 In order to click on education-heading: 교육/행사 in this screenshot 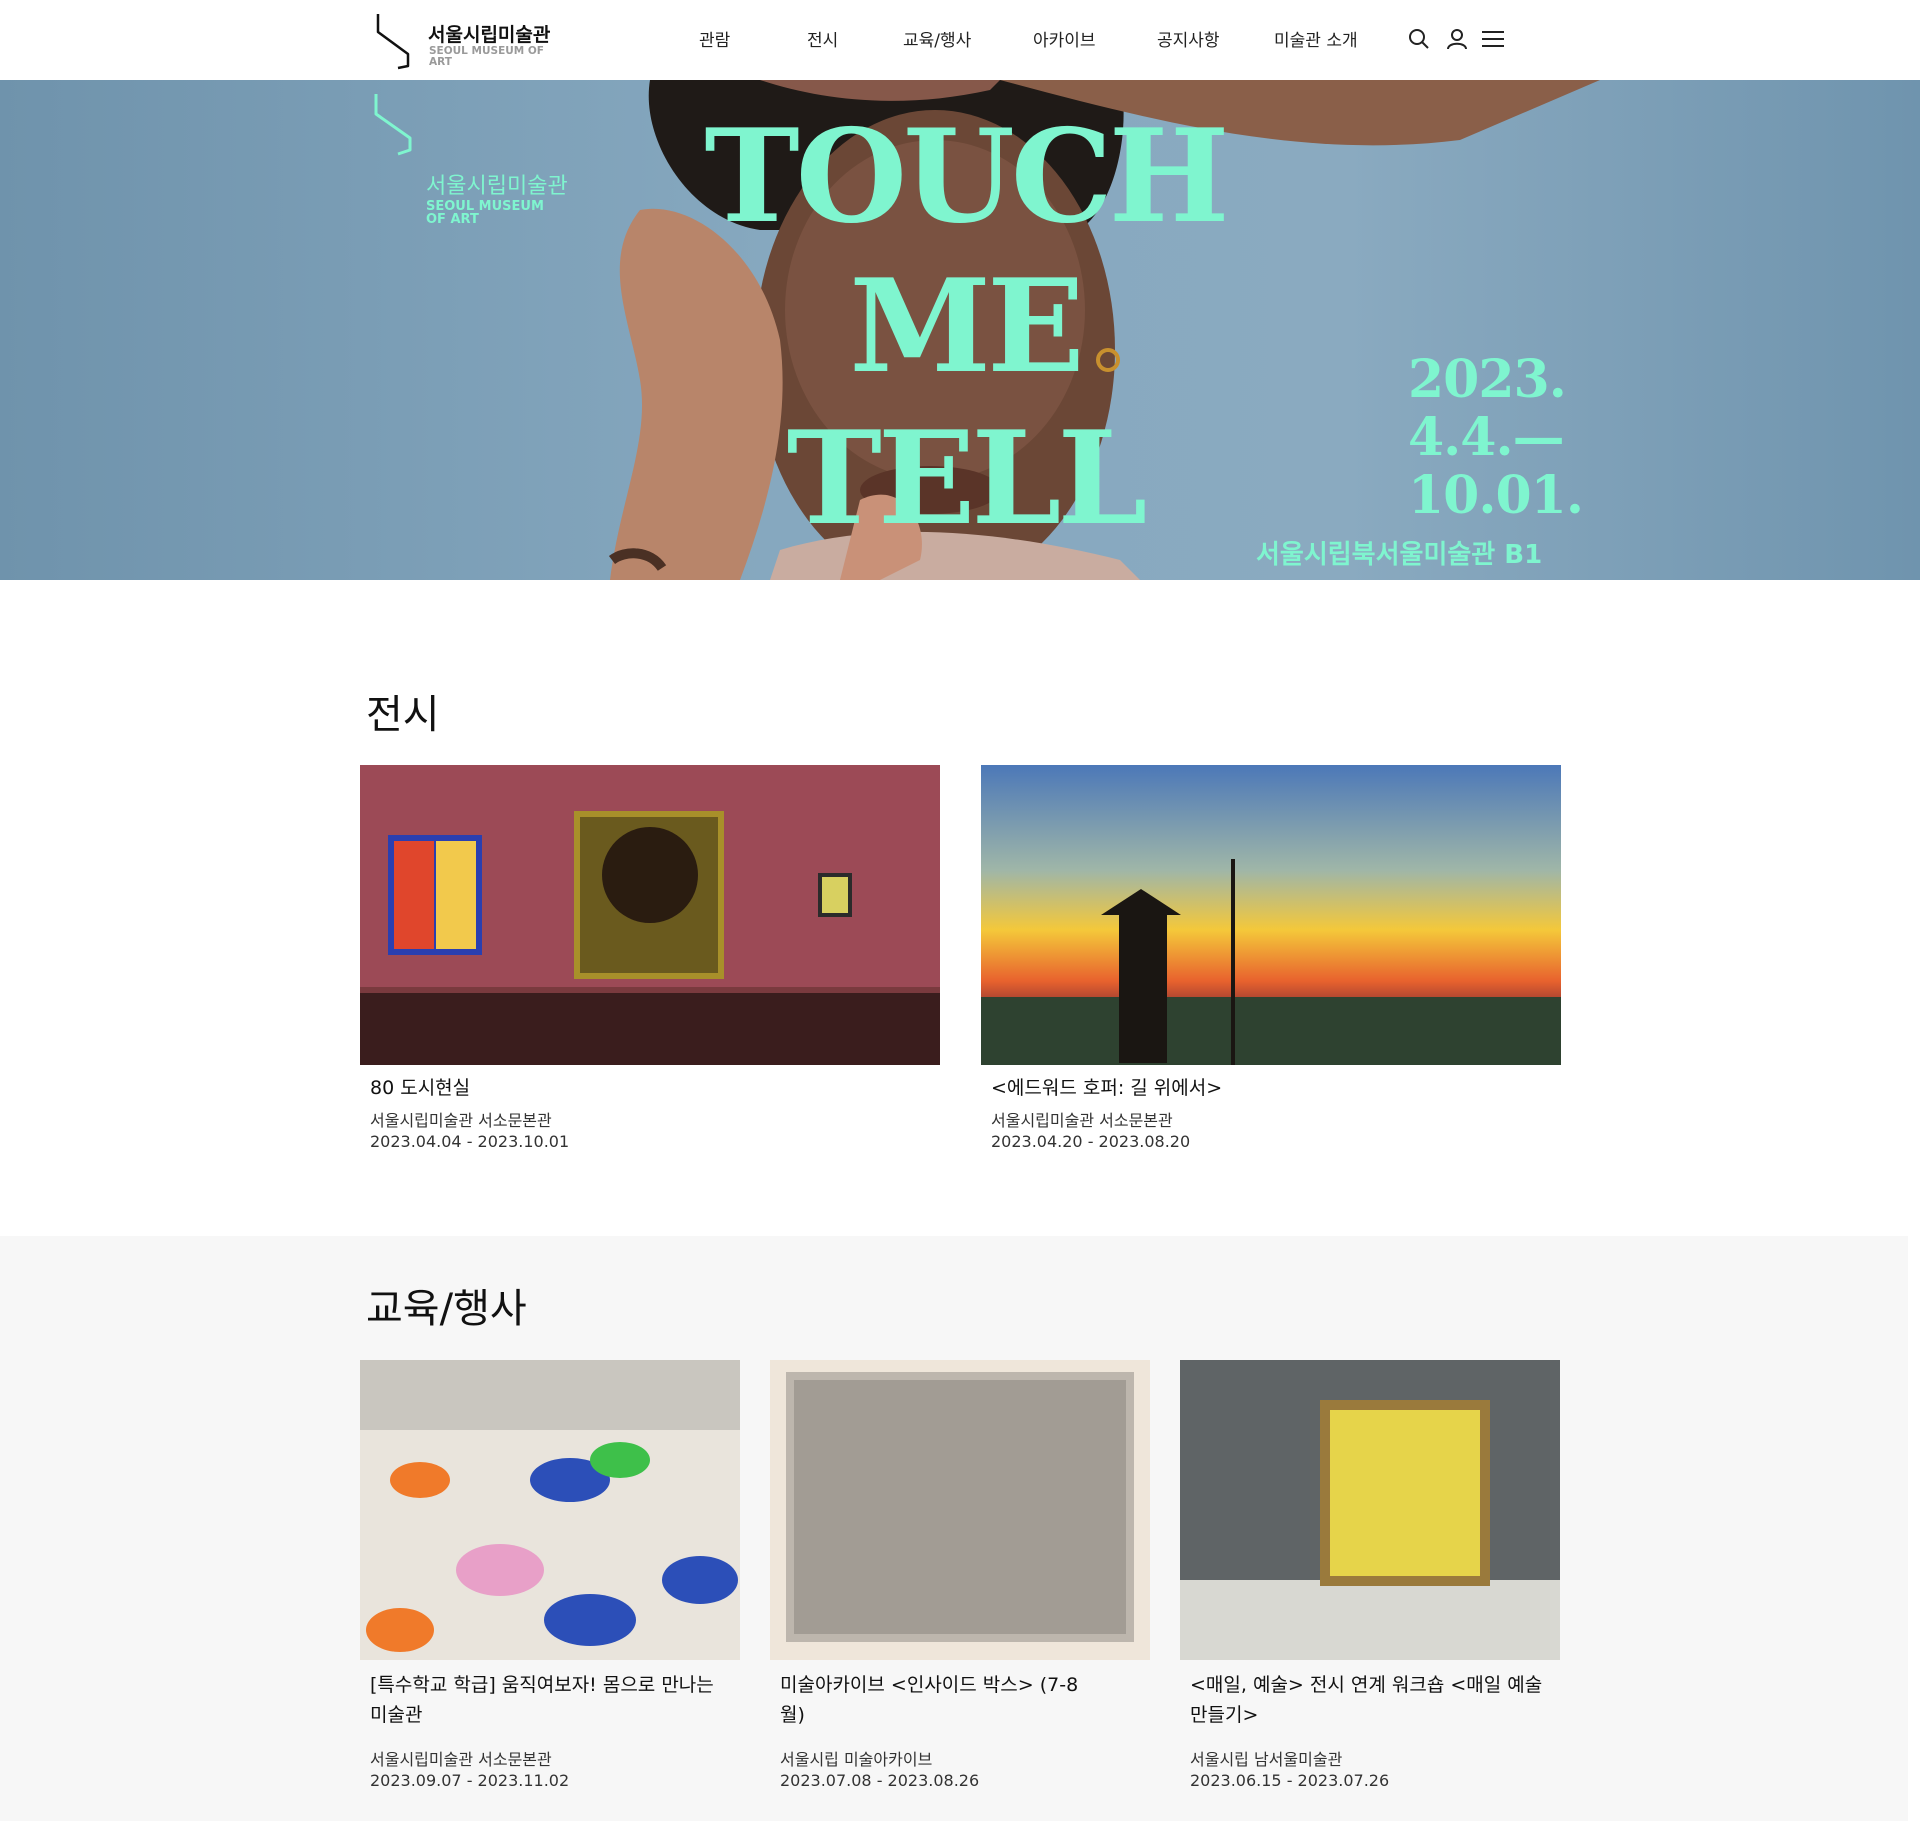, I will do `click(446, 1309)`.